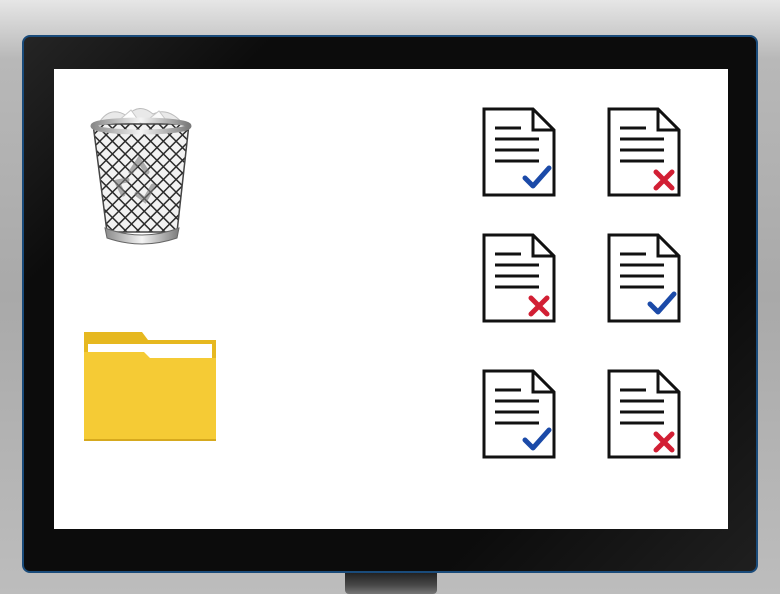 This screenshot has width=780, height=594. I want to click on monitor-stand, so click(391, 583).